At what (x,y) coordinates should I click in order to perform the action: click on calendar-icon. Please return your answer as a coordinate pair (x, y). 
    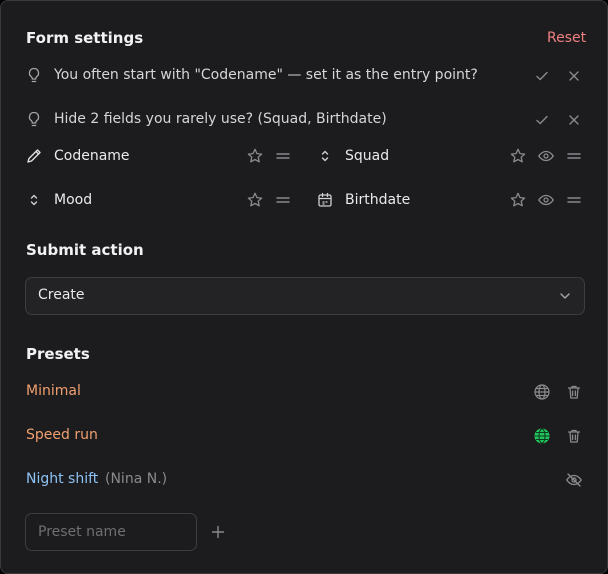
    Looking at the image, I should click on (325, 200).